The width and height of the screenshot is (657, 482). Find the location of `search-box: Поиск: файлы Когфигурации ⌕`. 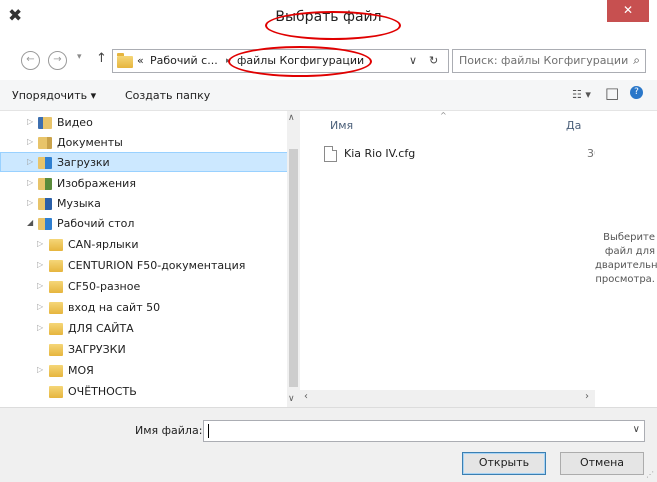

search-box: Поиск: файлы Когфигурации ⌕ is located at coordinates (549, 61).